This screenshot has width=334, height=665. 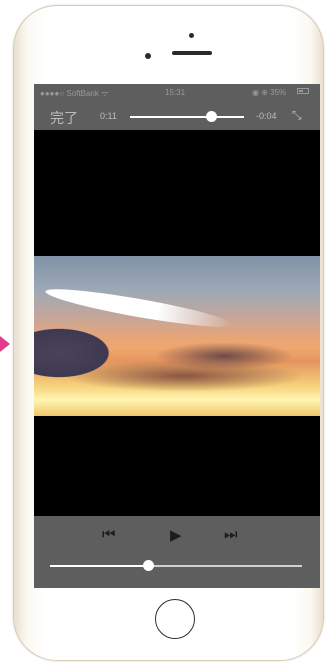 What do you see at coordinates (303, 91) in the screenshot?
I see `battery-icon` at bounding box center [303, 91].